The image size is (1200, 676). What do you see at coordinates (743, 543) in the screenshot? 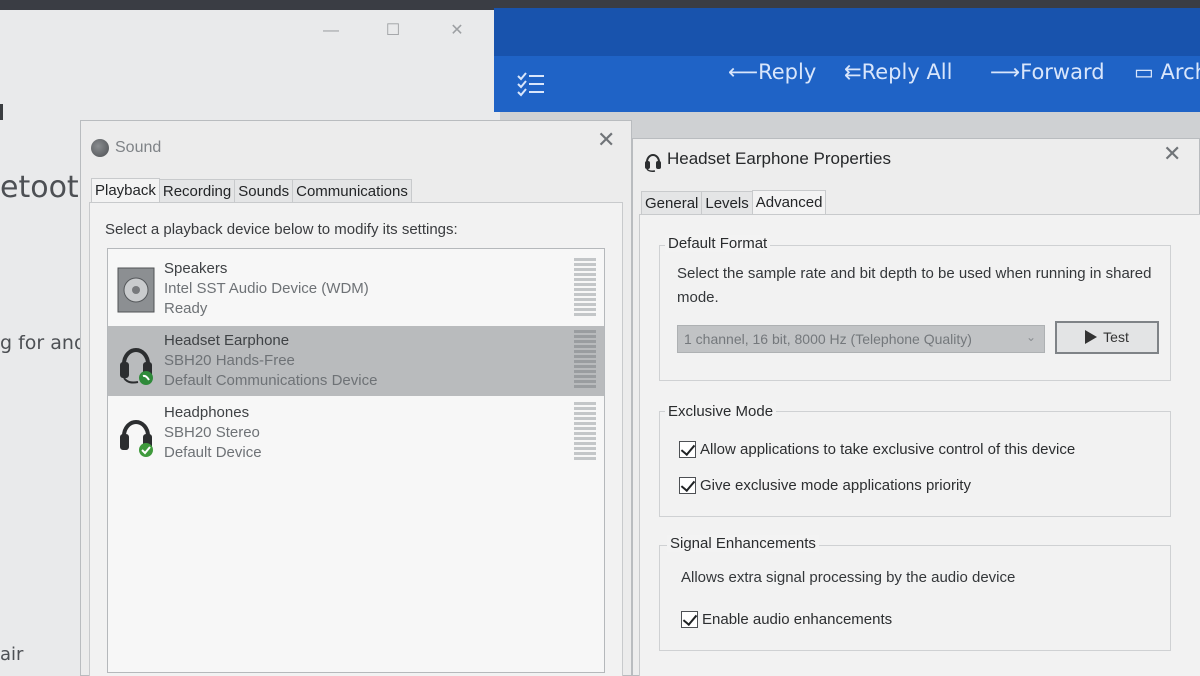
I see `signal-enhancements-label: Signal Enhancements` at bounding box center [743, 543].